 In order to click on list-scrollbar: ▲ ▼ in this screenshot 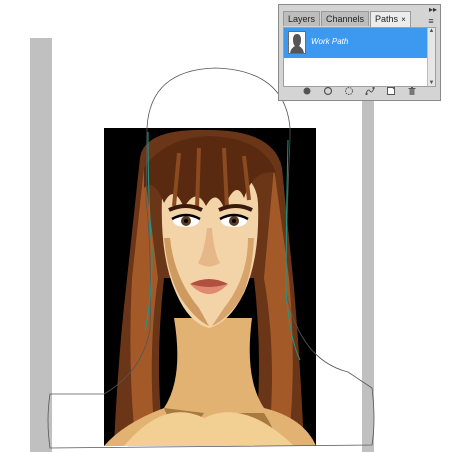, I will do `click(431, 57)`.